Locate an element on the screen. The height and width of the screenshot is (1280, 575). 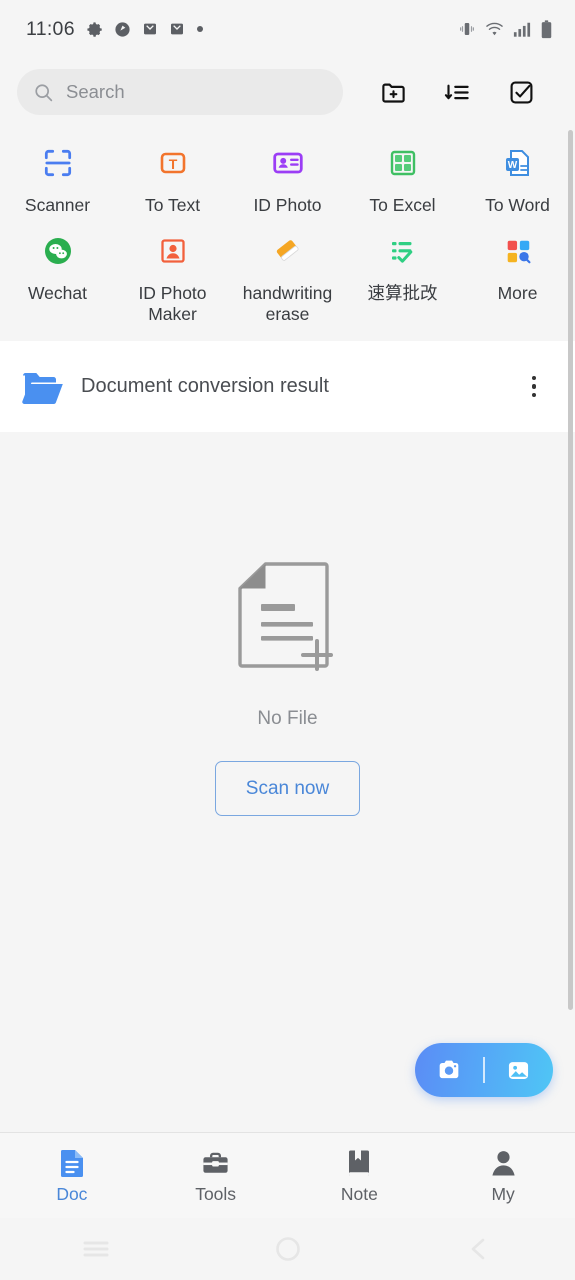
nav-tab-note: Note is located at coordinates (360, 1175).